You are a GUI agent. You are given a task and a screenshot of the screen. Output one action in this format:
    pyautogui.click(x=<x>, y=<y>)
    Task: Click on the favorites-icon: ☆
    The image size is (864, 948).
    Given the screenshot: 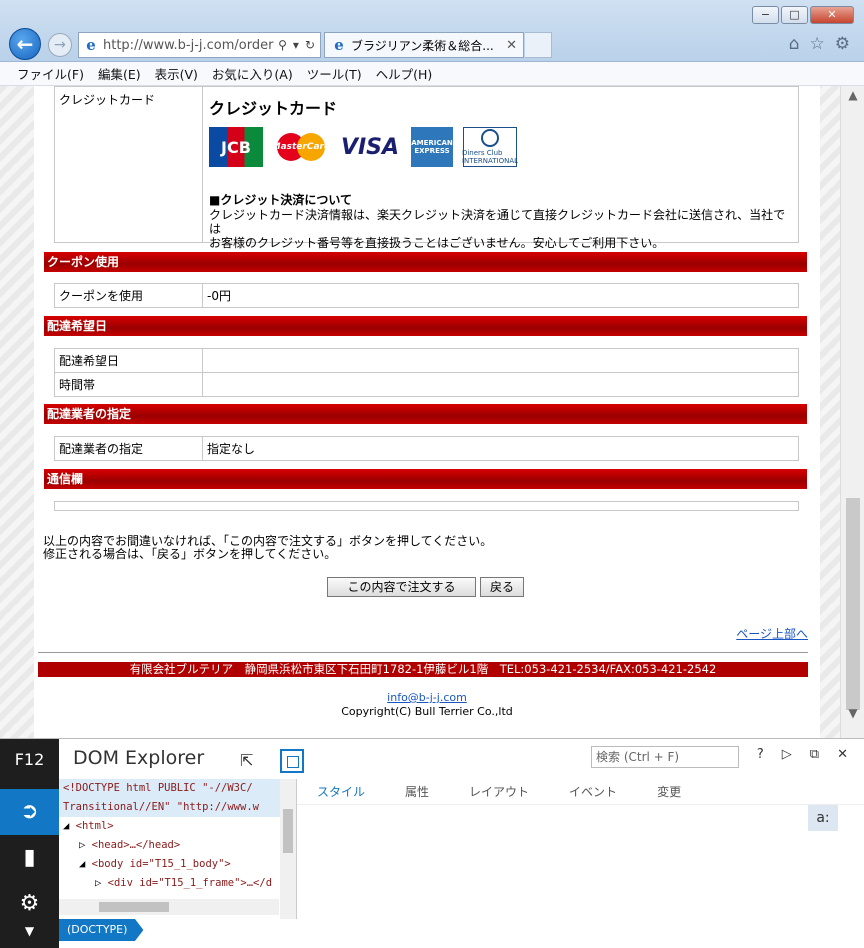 What is the action you would take?
    pyautogui.click(x=817, y=44)
    